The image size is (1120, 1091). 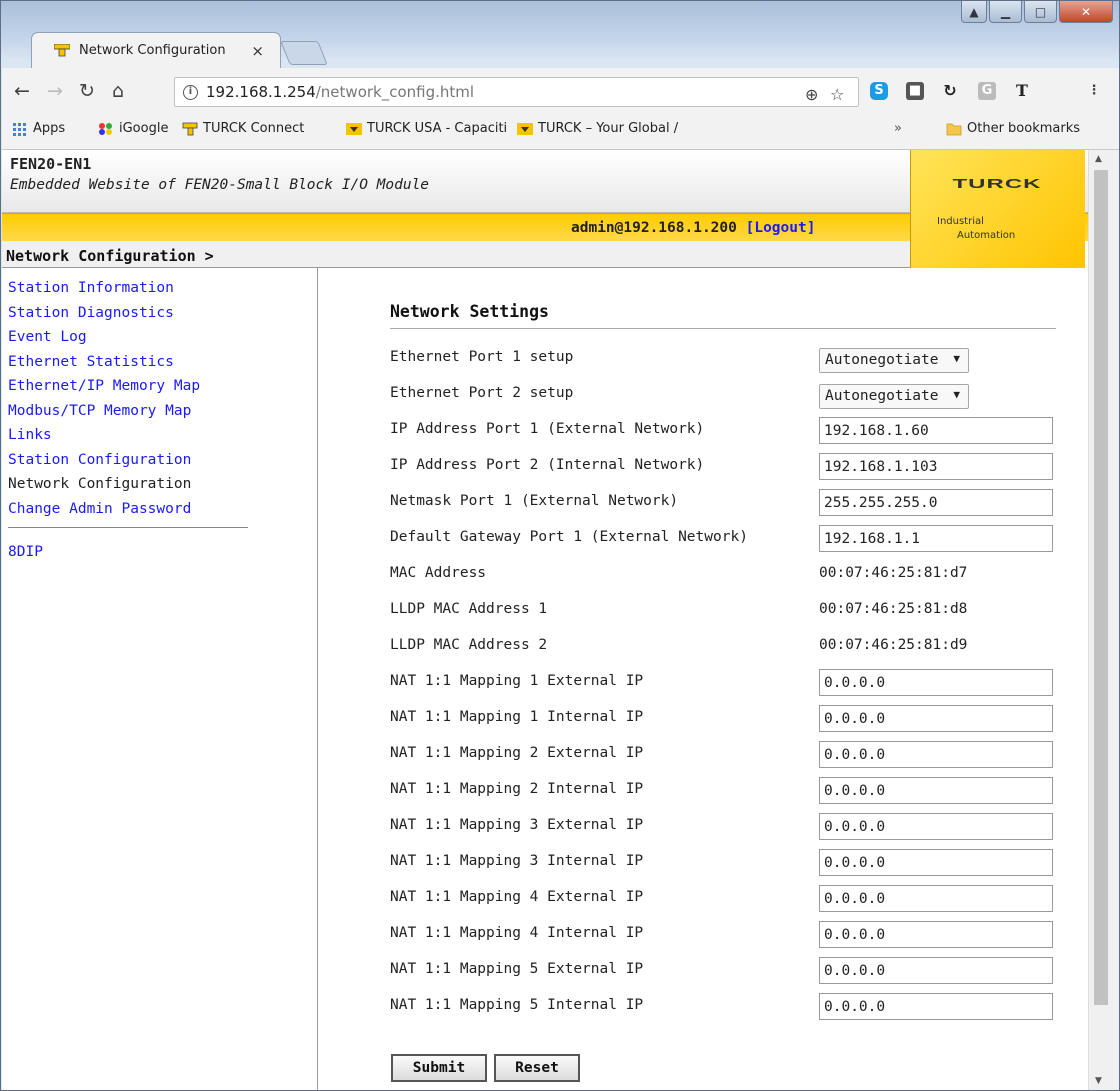 I want to click on field-label-ethernet-port-1-setup: Ethernet Port 1 setup, so click(x=482, y=357).